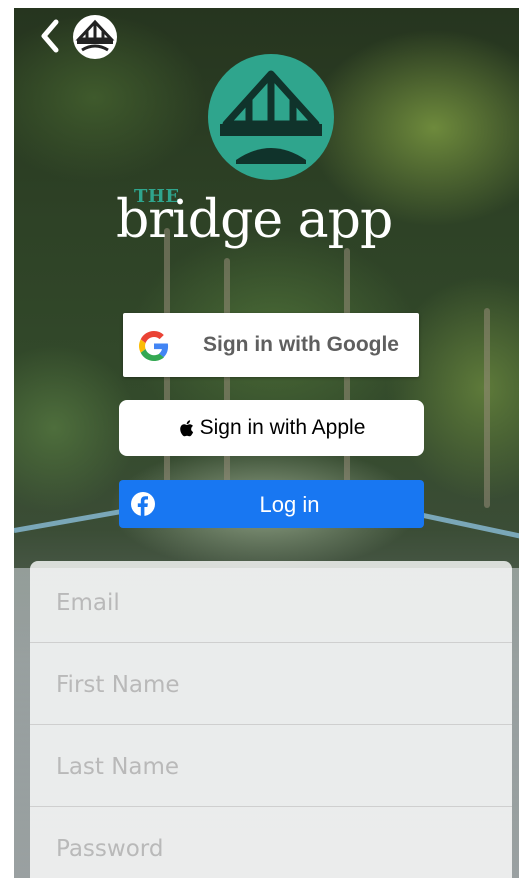 The width and height of the screenshot is (521, 878). I want to click on brand-name: bridge app, so click(254, 220).